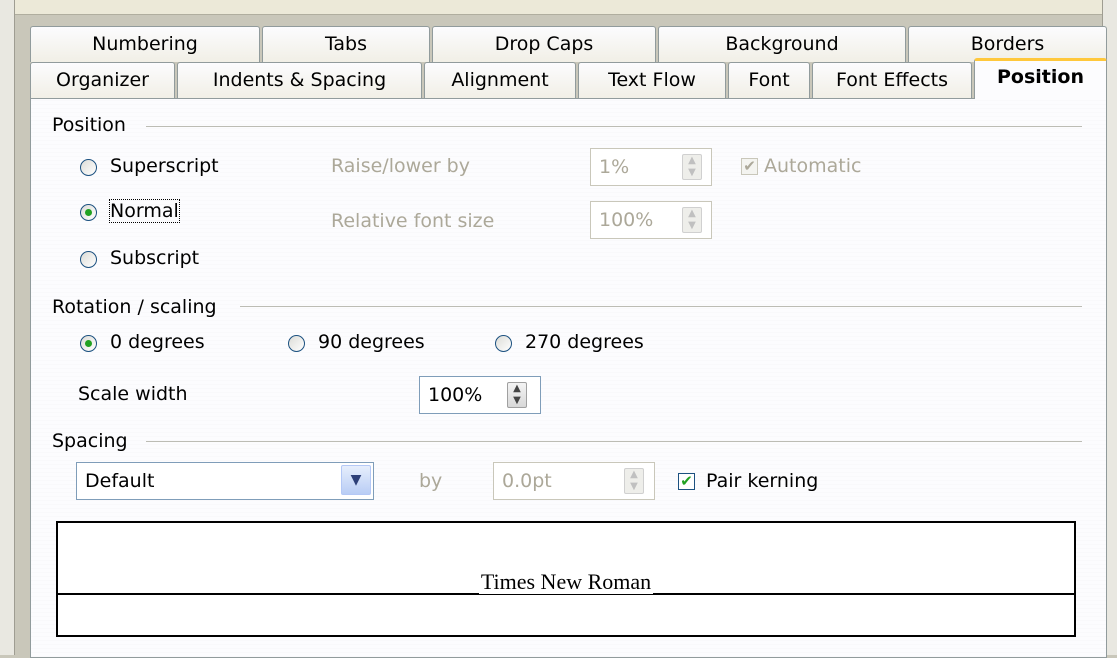 The height and width of the screenshot is (658, 1117). What do you see at coordinates (88, 343) in the screenshot?
I see `radio-0-degrees` at bounding box center [88, 343].